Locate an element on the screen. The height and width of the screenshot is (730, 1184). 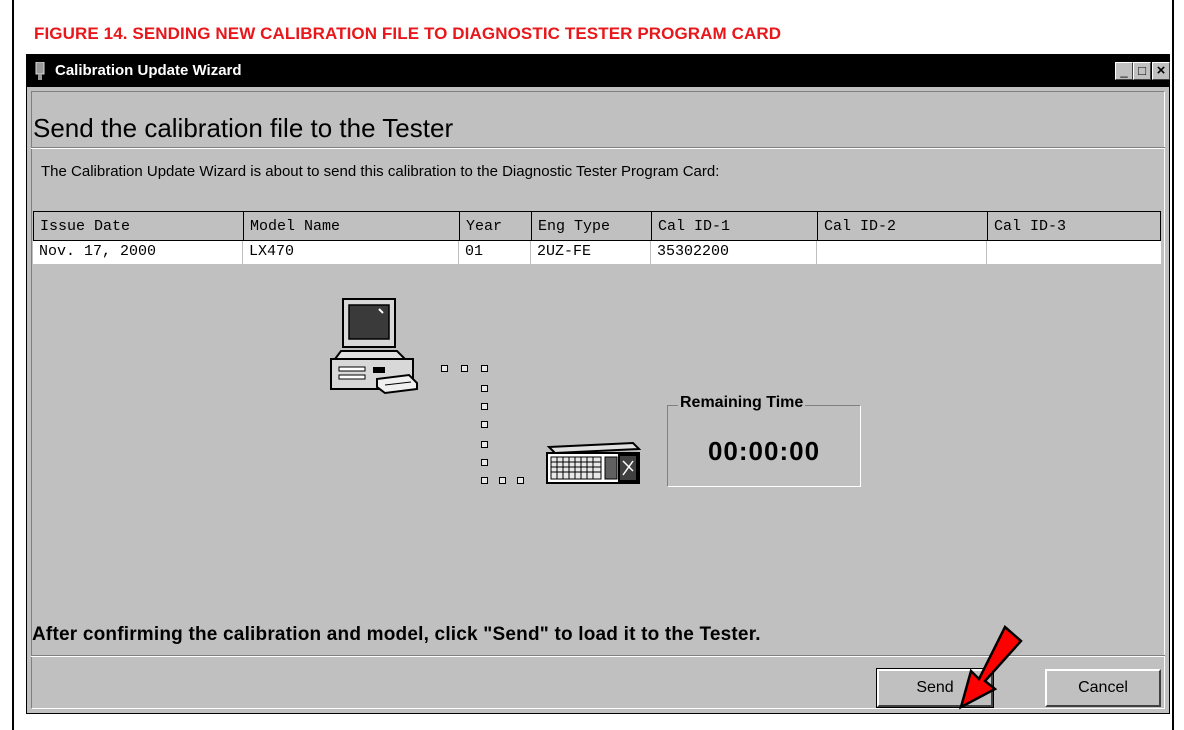
red-arrow-icon is located at coordinates (991, 667).